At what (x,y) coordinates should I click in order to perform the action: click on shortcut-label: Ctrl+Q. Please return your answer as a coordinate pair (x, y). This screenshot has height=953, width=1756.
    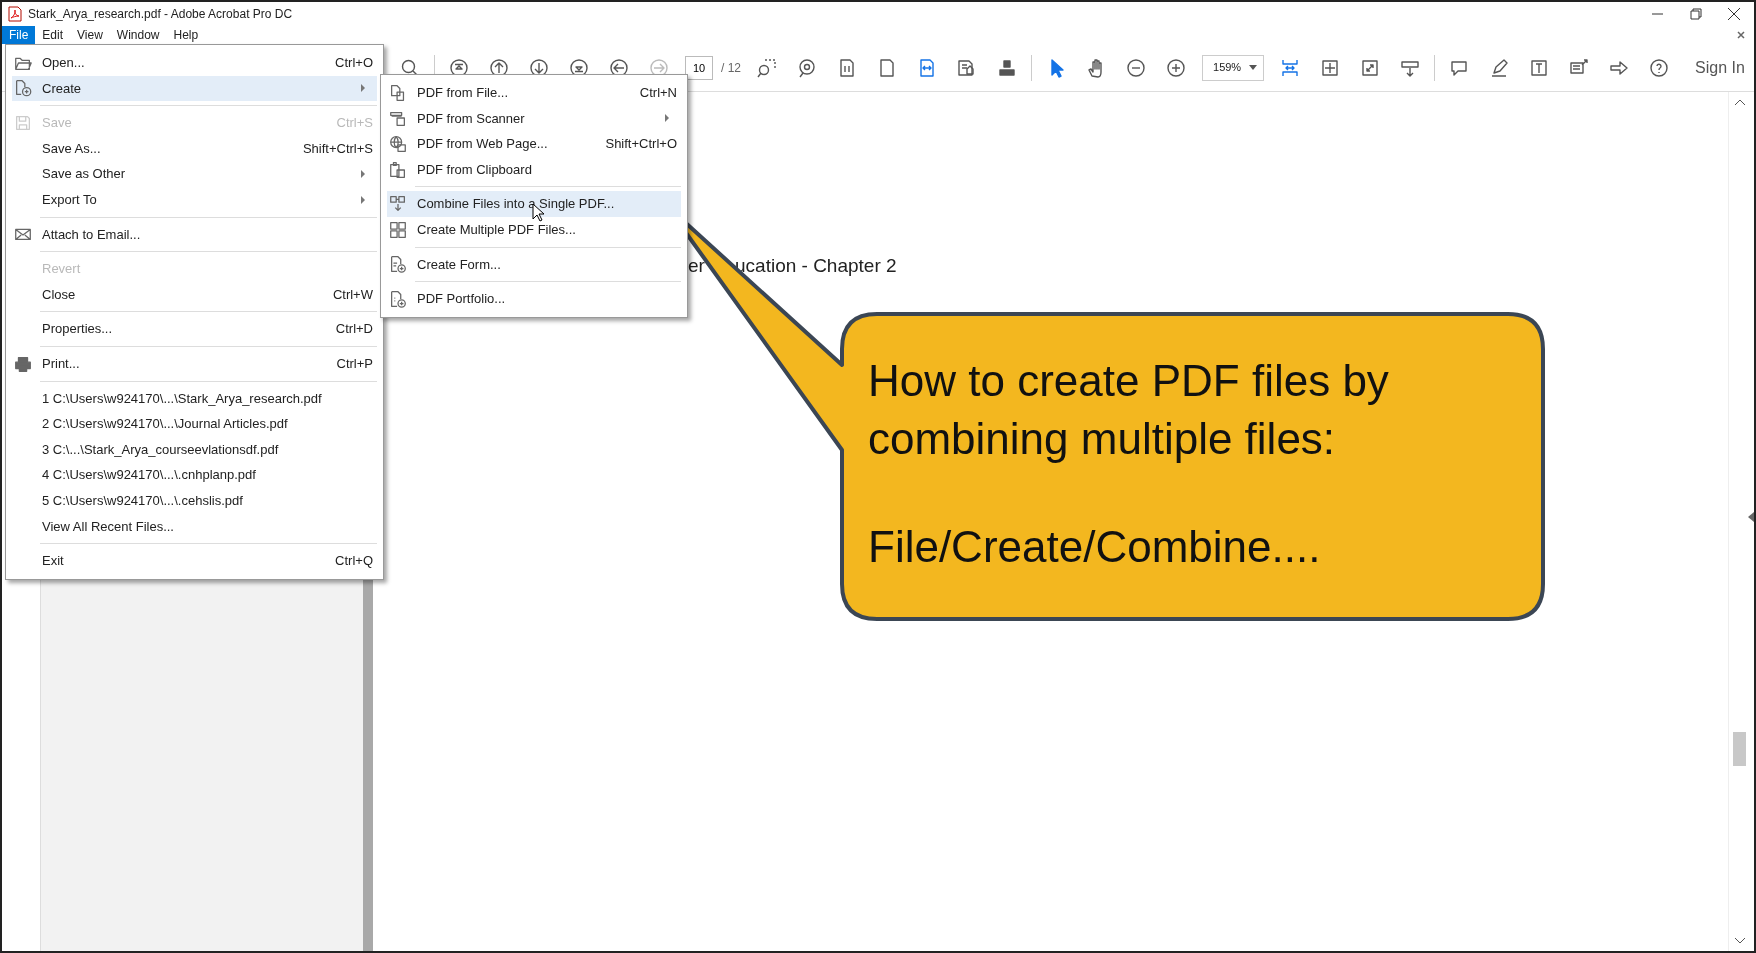
    Looking at the image, I should click on (354, 561).